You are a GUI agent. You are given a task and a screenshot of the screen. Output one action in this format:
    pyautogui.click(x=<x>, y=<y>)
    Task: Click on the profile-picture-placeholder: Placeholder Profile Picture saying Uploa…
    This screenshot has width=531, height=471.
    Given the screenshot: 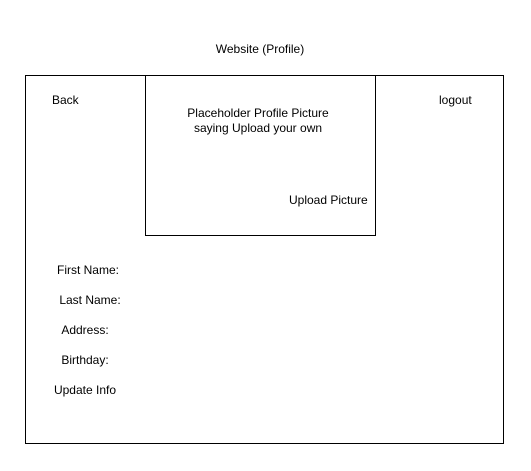 What is the action you would take?
    pyautogui.click(x=258, y=121)
    